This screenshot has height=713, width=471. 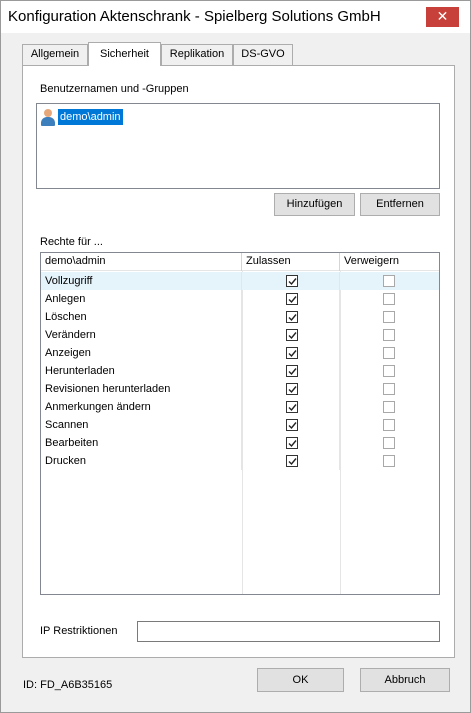 I want to click on table-row: Scannen, so click(x=240, y=425).